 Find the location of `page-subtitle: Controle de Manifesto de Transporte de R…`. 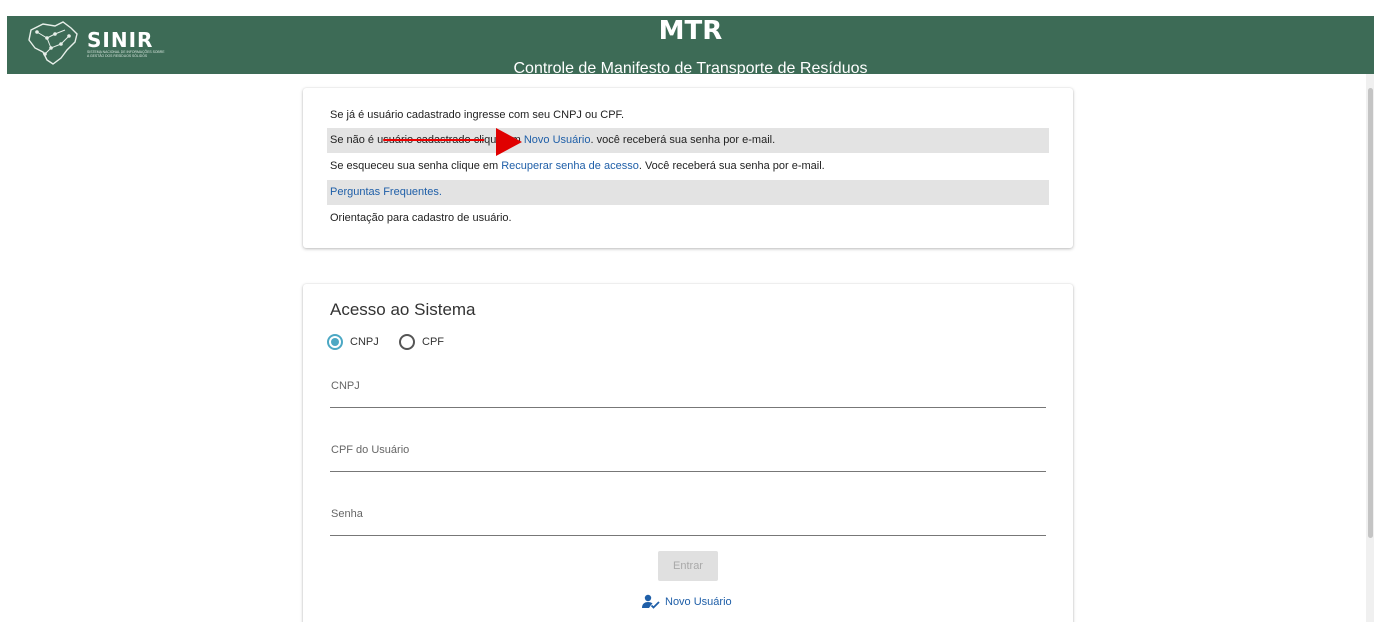

page-subtitle: Controle de Manifesto de Transporte de R… is located at coordinates (690, 67).